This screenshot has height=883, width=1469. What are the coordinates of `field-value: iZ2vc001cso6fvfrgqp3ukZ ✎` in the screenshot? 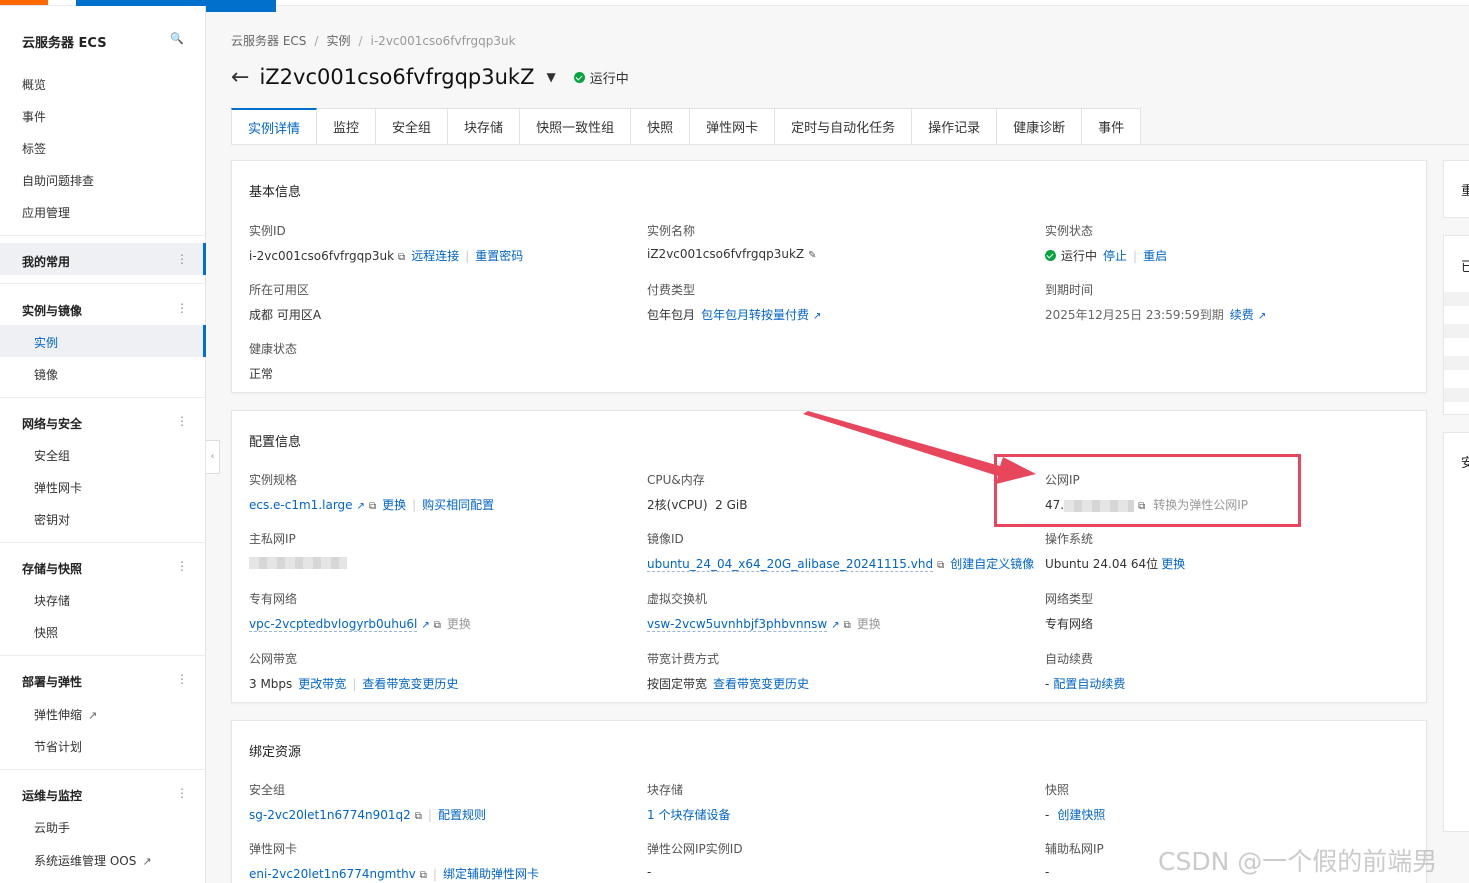 It's located at (732, 254).